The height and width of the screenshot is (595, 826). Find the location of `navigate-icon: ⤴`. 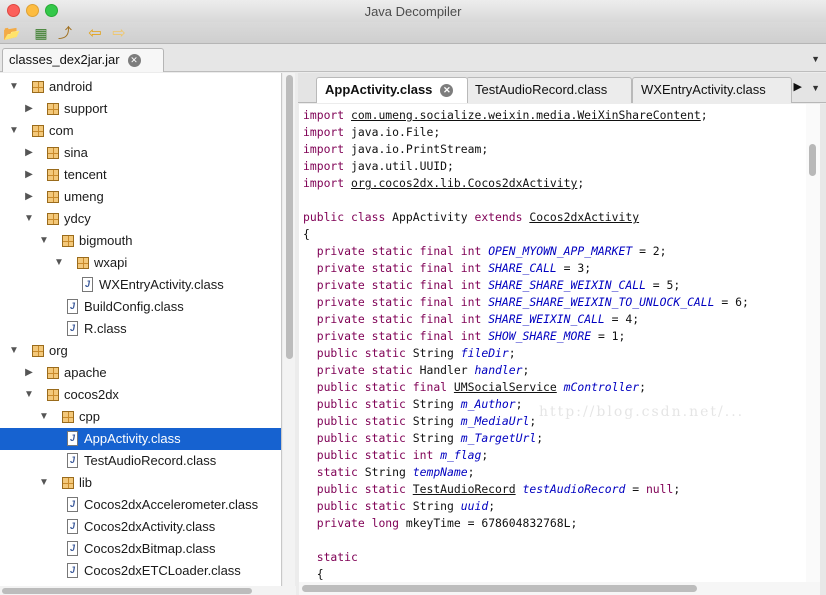

navigate-icon: ⤴ is located at coordinates (65, 33).